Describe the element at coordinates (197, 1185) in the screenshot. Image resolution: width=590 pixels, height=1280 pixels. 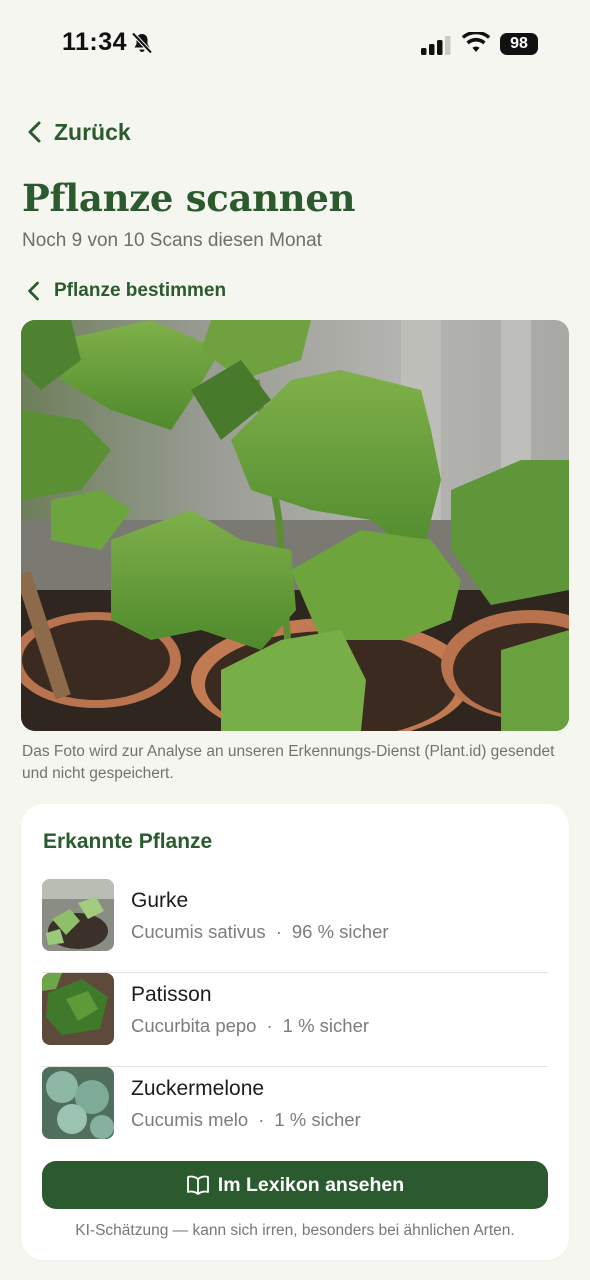
I see `book-icon` at that location.